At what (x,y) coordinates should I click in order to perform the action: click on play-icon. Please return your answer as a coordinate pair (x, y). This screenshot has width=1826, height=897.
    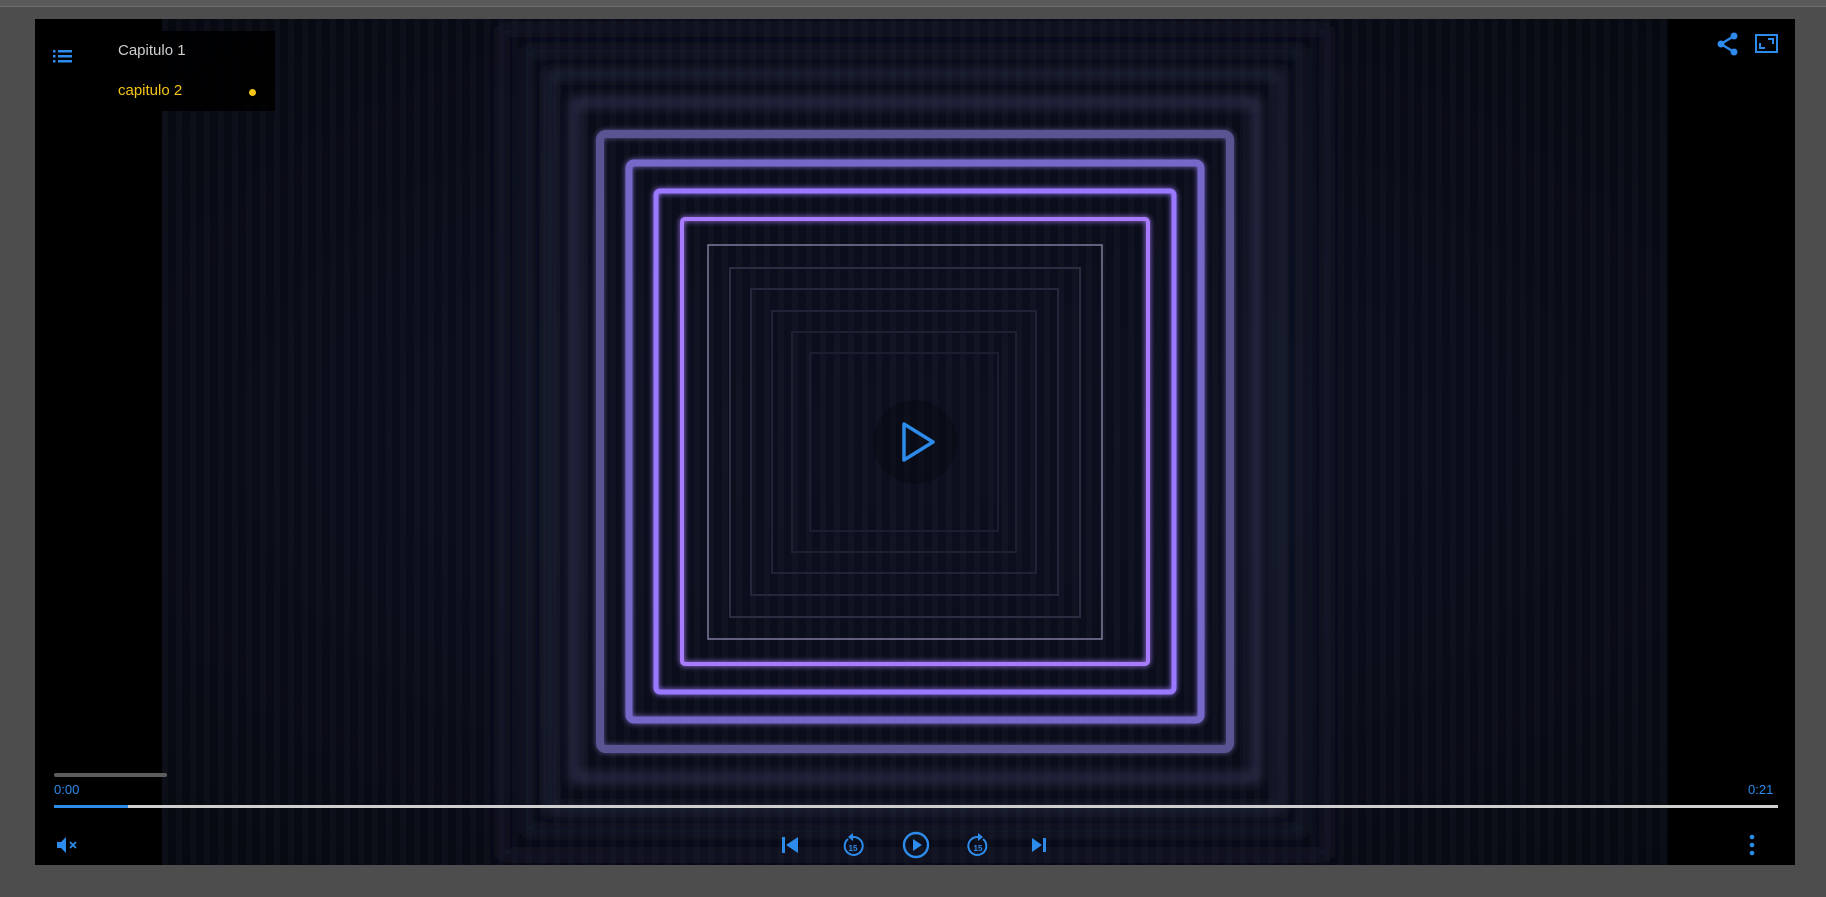
    Looking at the image, I should click on (915, 442).